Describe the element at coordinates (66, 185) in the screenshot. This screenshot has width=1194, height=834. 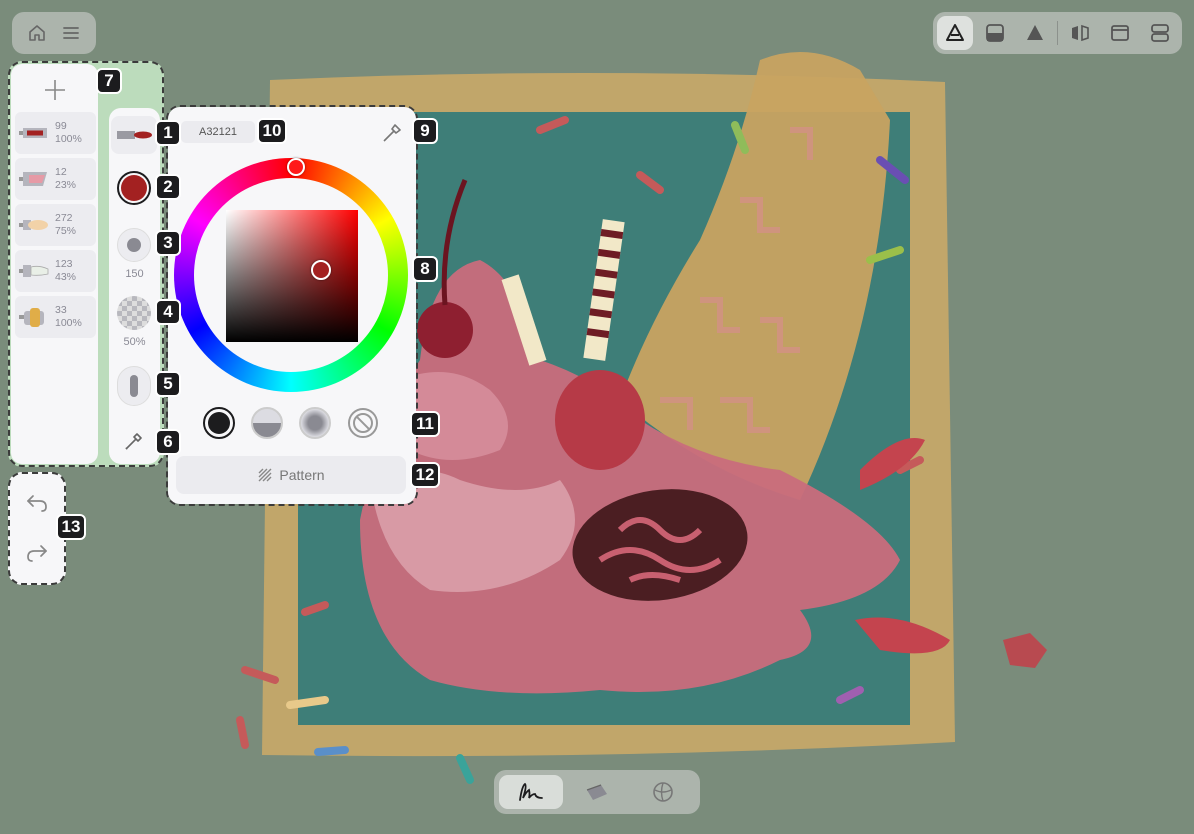
I see `layer-opacity: 23%` at that location.